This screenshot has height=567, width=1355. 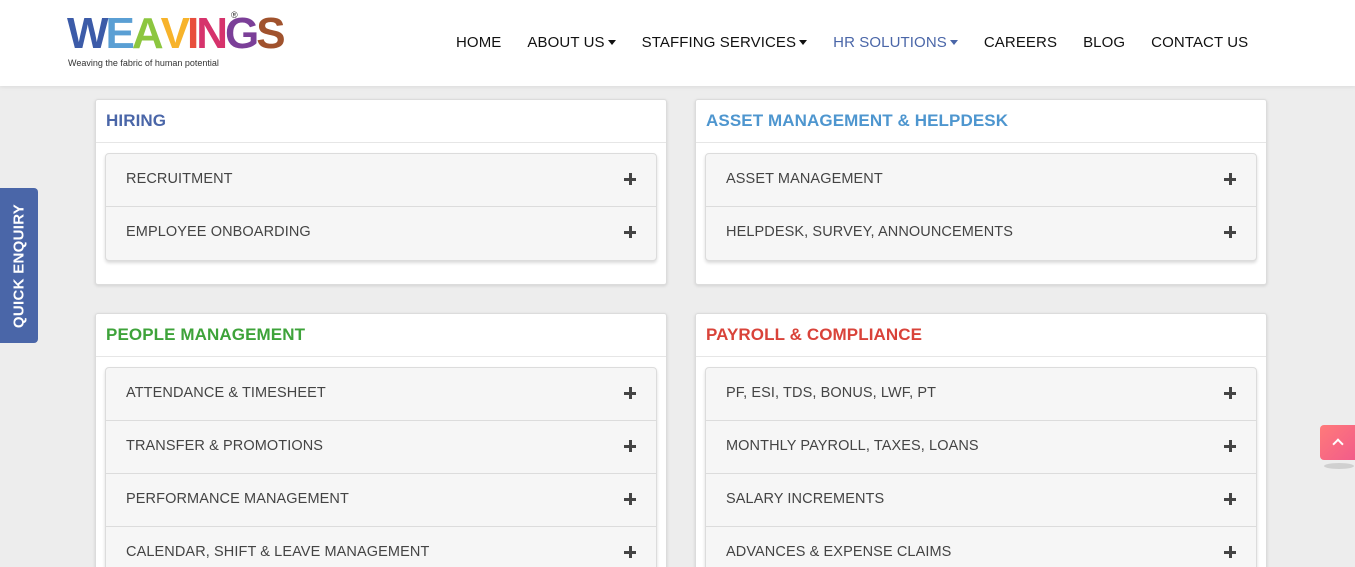 What do you see at coordinates (805, 499) in the screenshot?
I see `accordion-label: SALARY INCREMENTS` at bounding box center [805, 499].